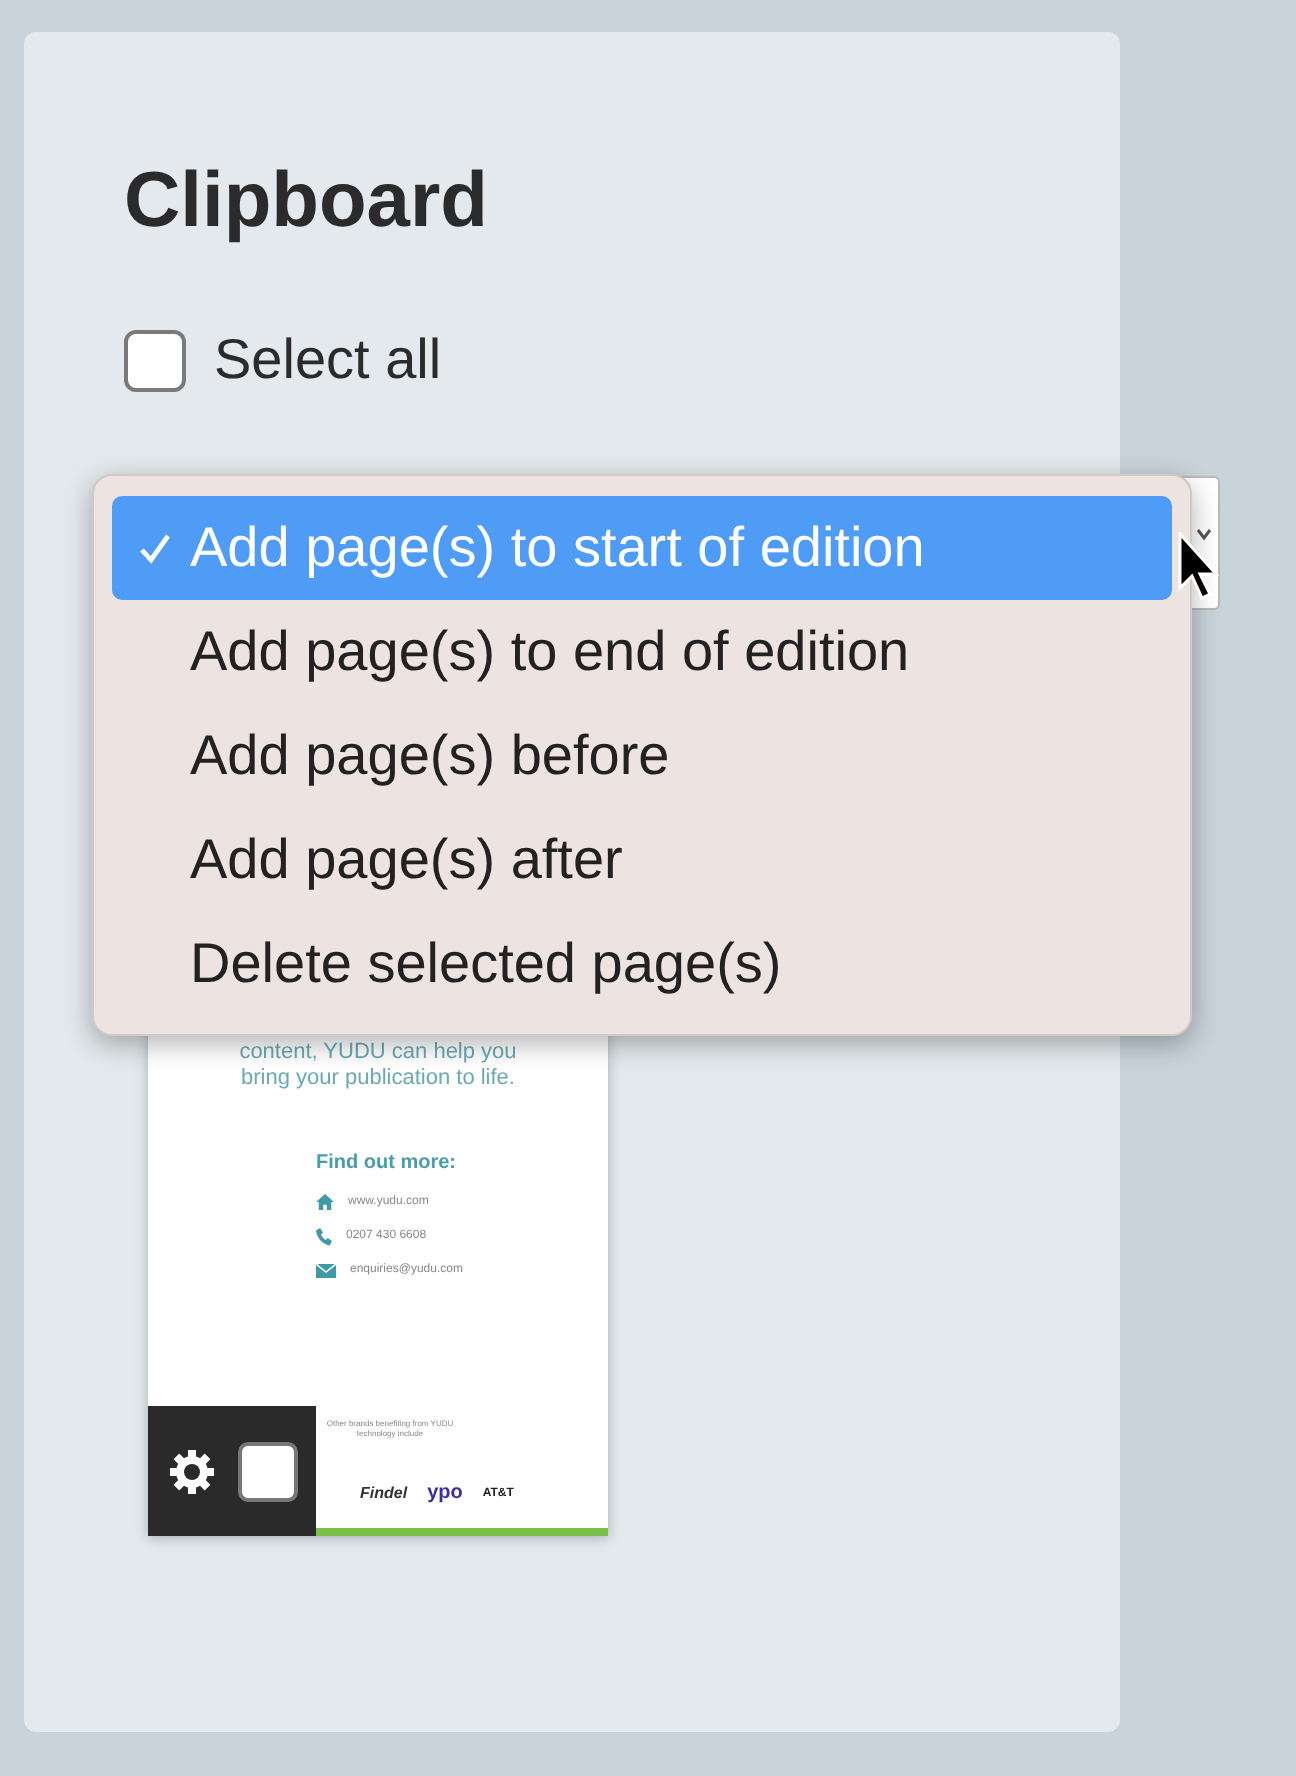 Image resolution: width=1296 pixels, height=1776 pixels. I want to click on brand-logo: Findel, so click(384, 1494).